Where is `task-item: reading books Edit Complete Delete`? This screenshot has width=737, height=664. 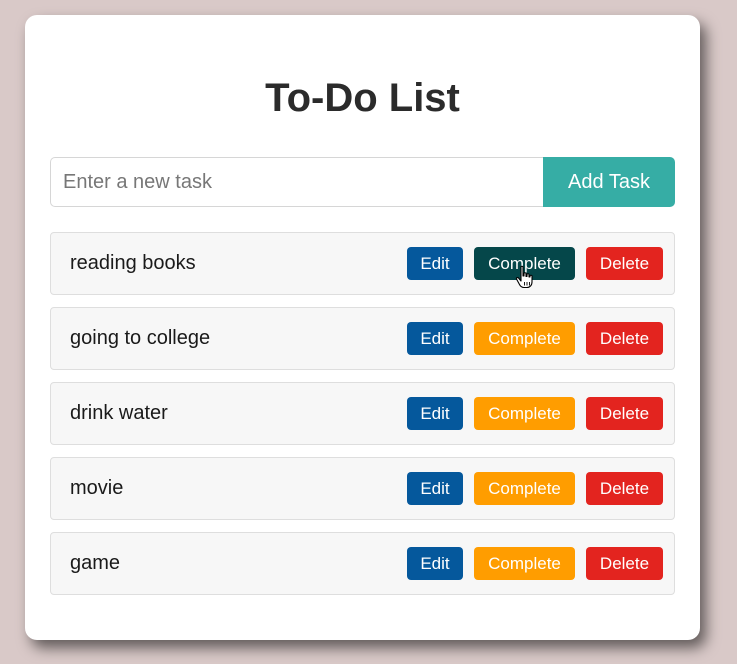 task-item: reading books Edit Complete Delete is located at coordinates (362, 263).